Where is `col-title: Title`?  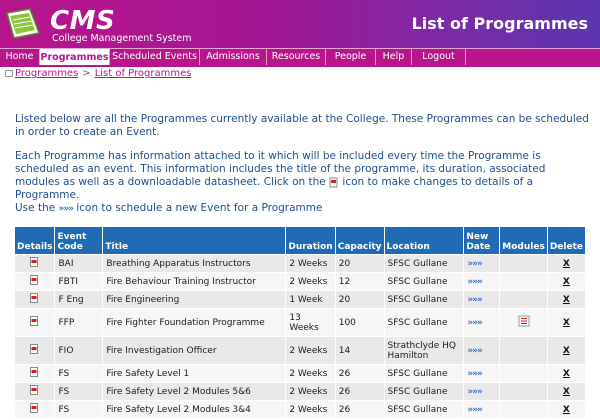 col-title: Title is located at coordinates (194, 240).